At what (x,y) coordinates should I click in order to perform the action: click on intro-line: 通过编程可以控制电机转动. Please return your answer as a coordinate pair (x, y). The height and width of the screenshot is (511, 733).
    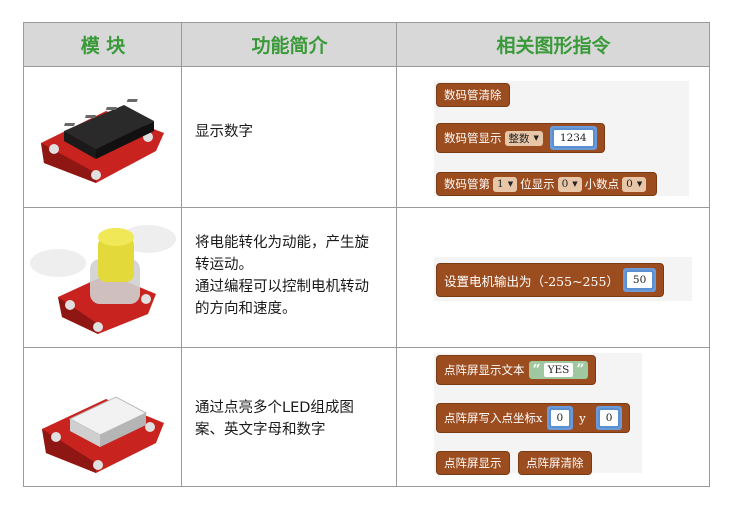
    Looking at the image, I should click on (282, 287).